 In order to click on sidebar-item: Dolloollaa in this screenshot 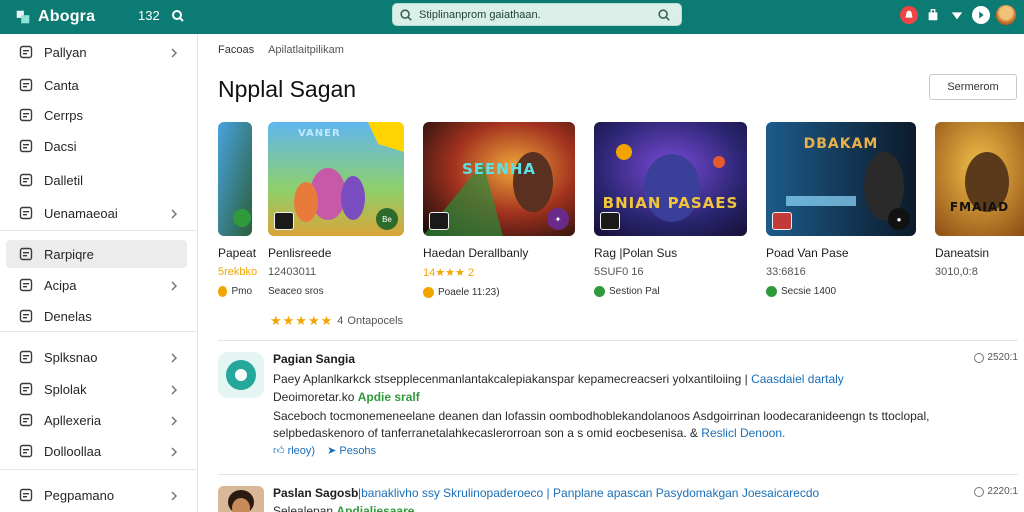, I will do `click(96, 451)`.